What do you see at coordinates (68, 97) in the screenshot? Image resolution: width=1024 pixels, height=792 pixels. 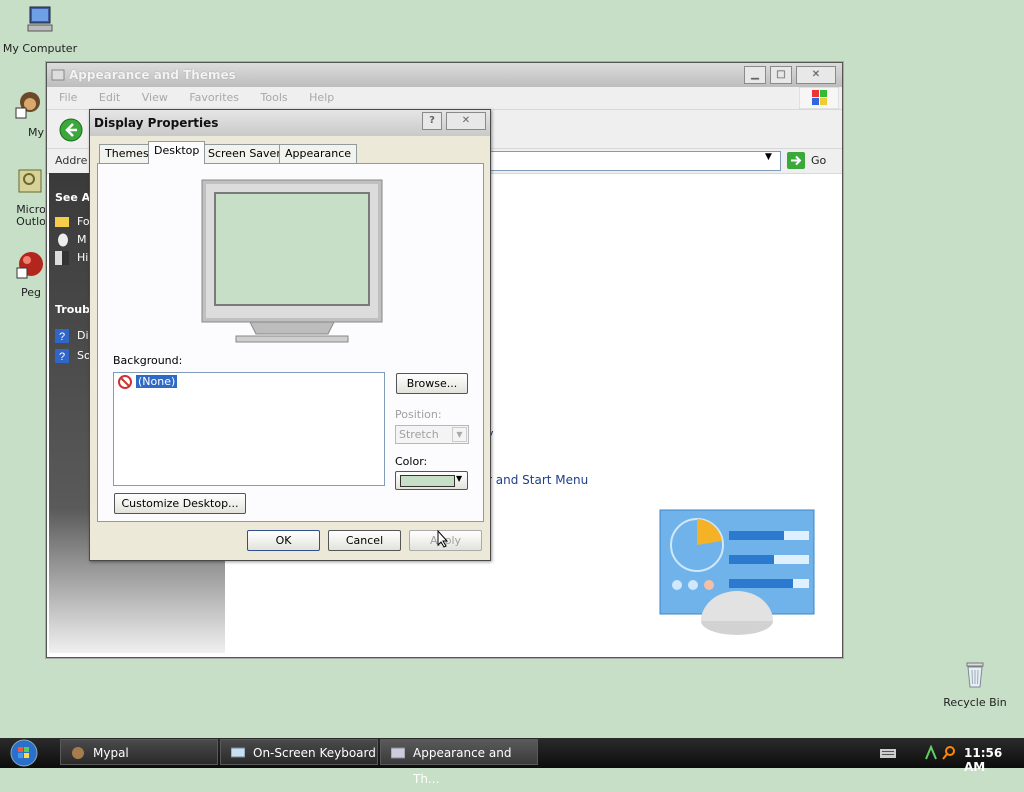 I see `menu-file: File` at bounding box center [68, 97].